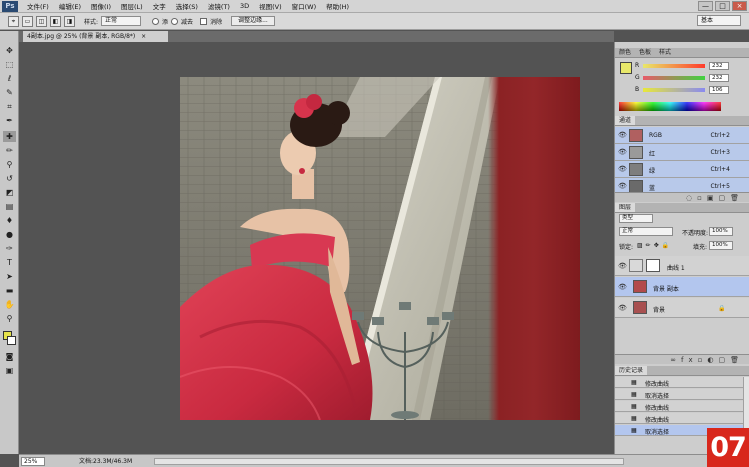  What do you see at coordinates (244, 6) in the screenshot?
I see `menu-3d: 3D` at bounding box center [244, 6].